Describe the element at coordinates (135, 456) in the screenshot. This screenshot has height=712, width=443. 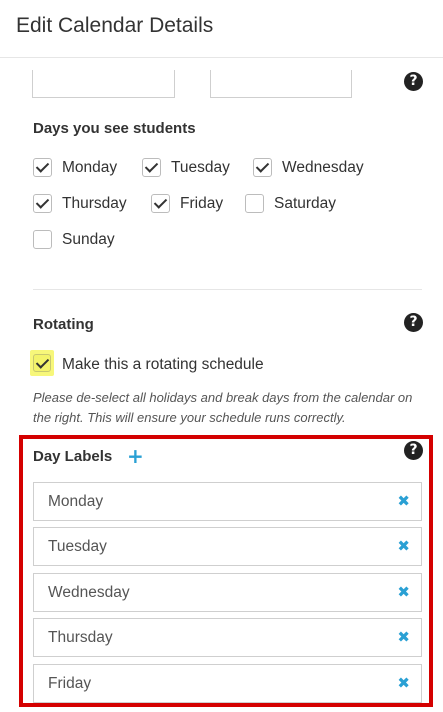
I see `add-day-label-icon: +` at that location.